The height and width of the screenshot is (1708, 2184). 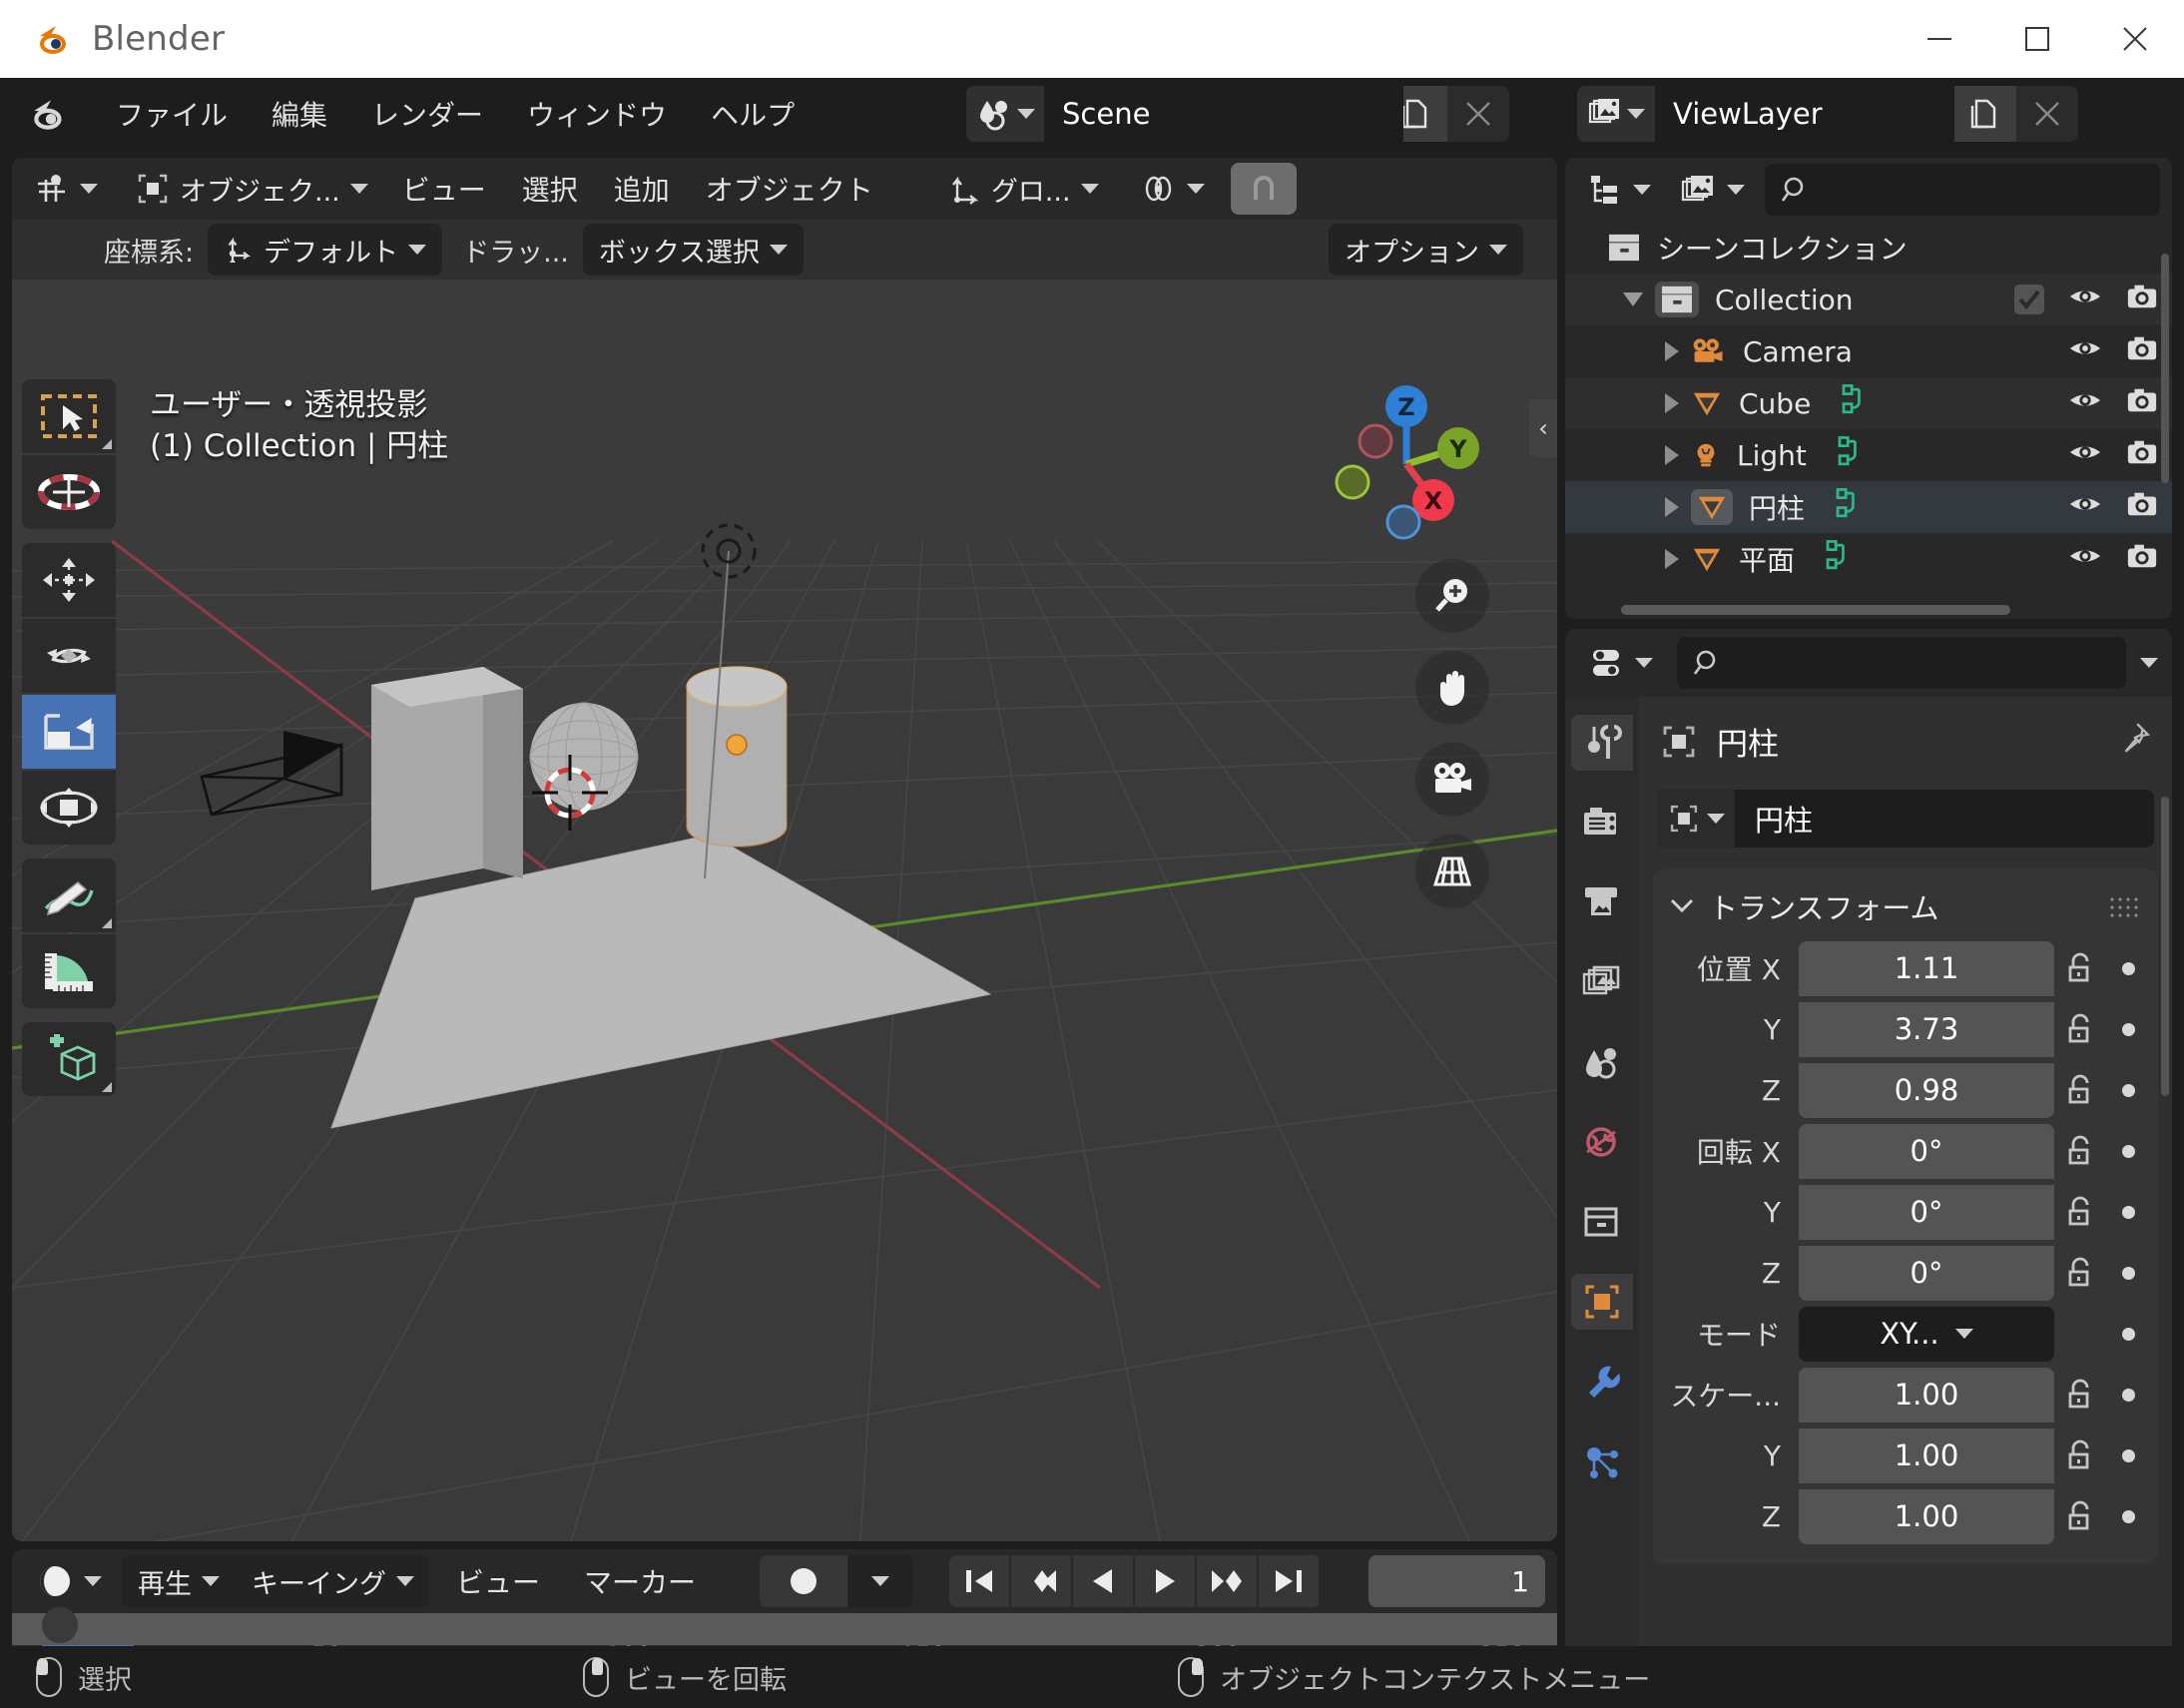 I want to click on properties-options-chevron-down-icon, so click(x=2149, y=663).